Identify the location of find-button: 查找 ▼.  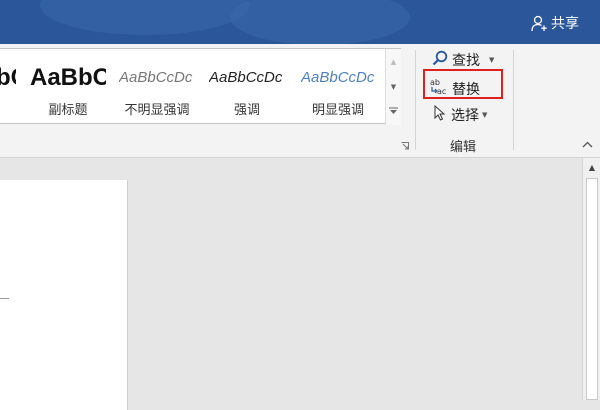
(463, 60).